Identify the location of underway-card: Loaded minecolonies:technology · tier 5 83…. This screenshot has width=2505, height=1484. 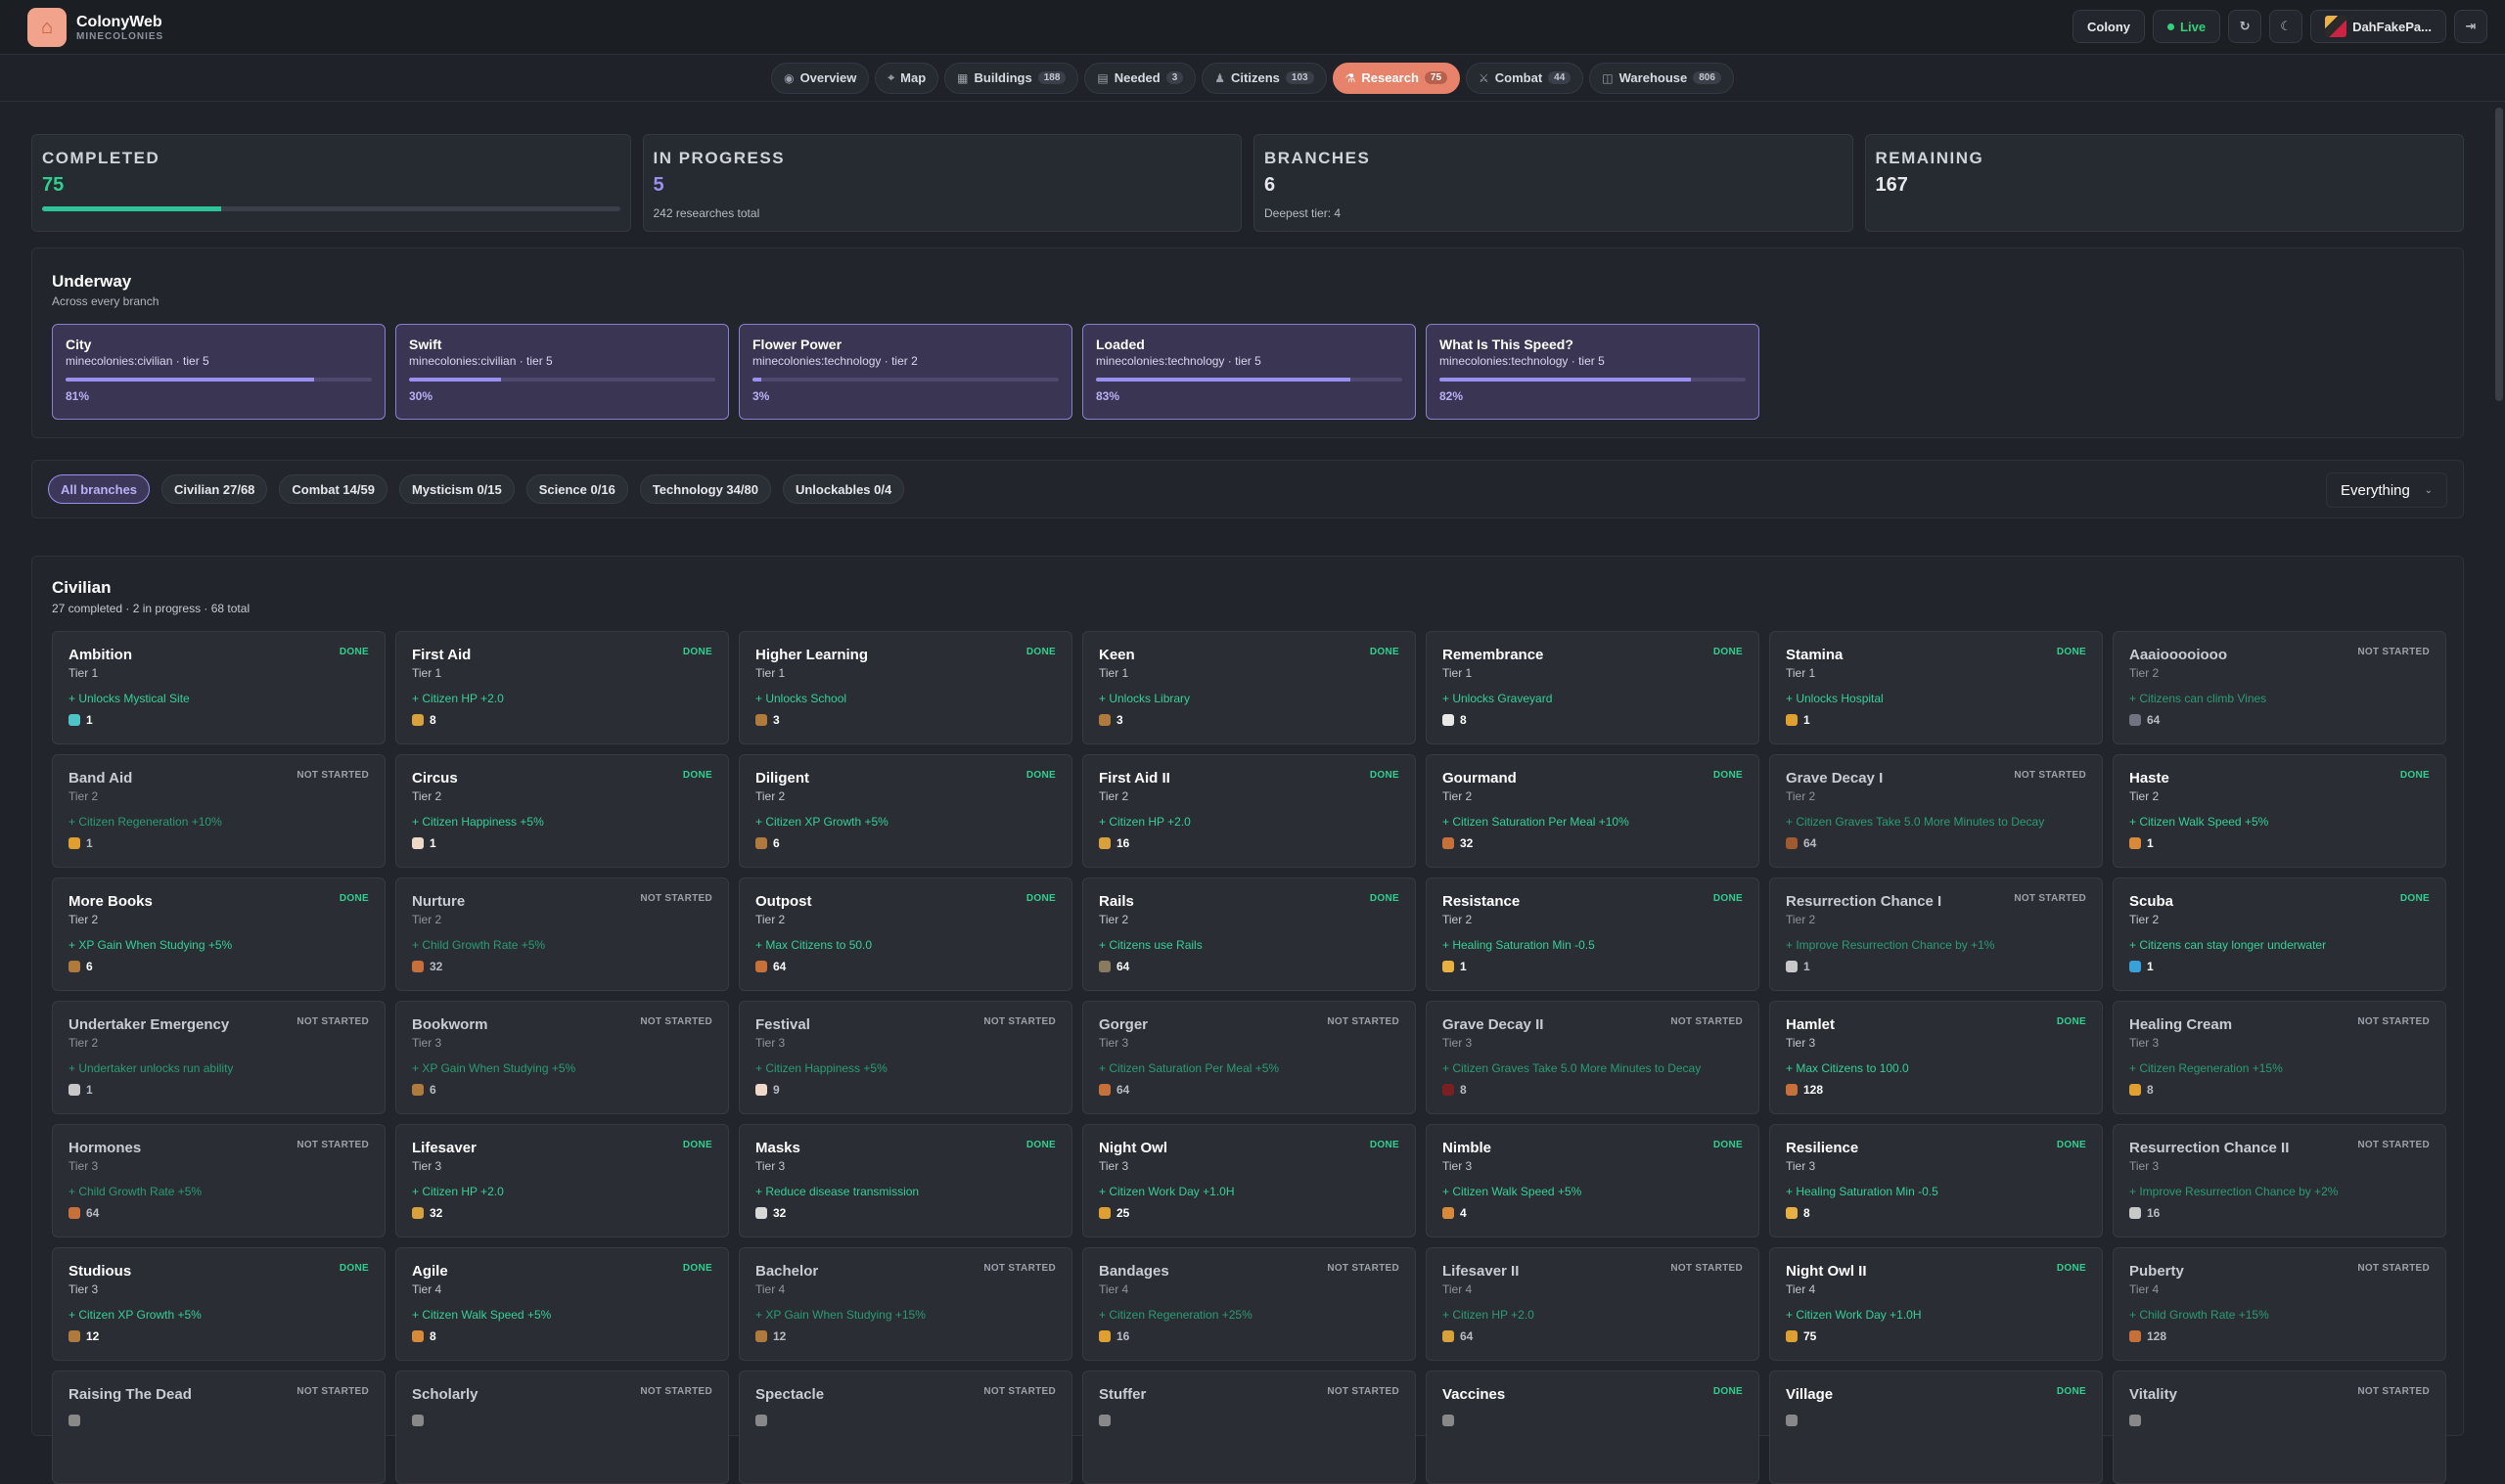
(1249, 372).